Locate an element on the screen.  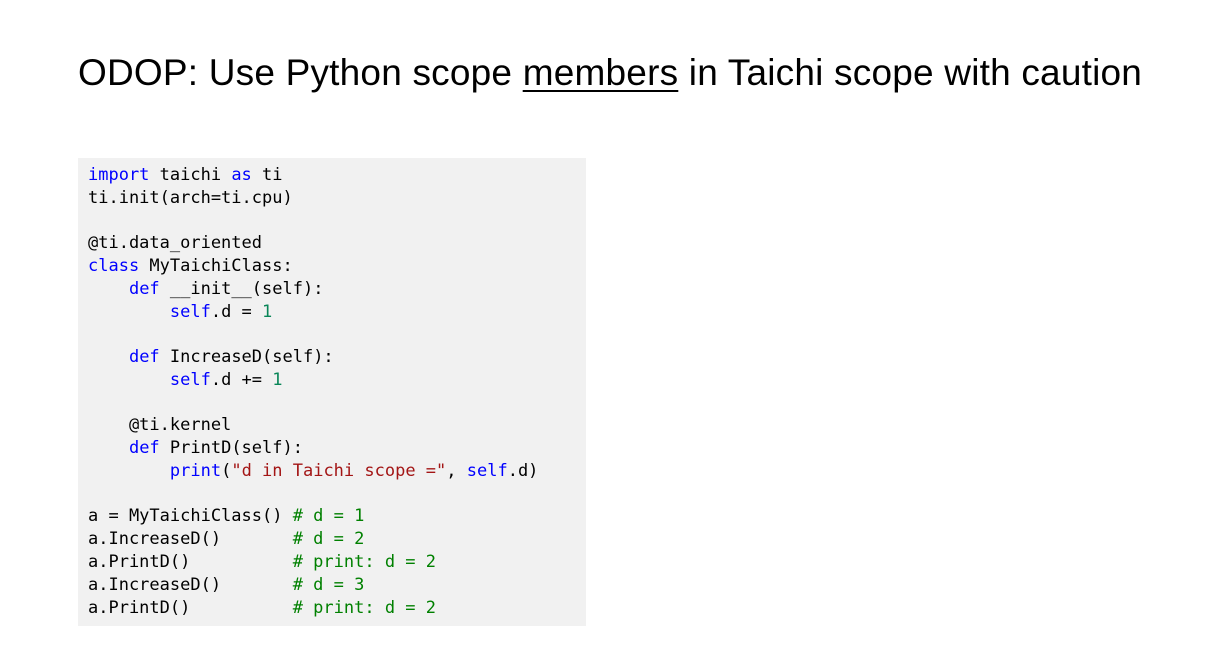
code-text: @ti.kernel is located at coordinates (160, 425).